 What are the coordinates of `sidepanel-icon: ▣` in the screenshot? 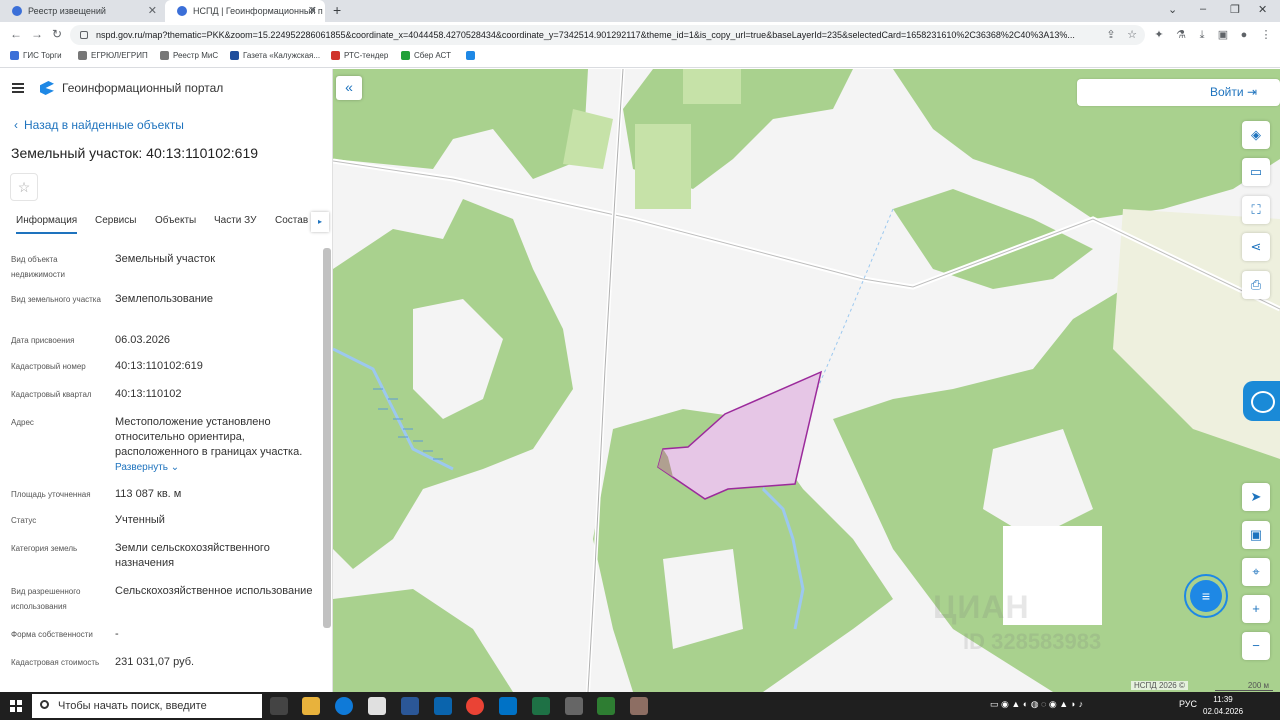 It's located at (1223, 35).